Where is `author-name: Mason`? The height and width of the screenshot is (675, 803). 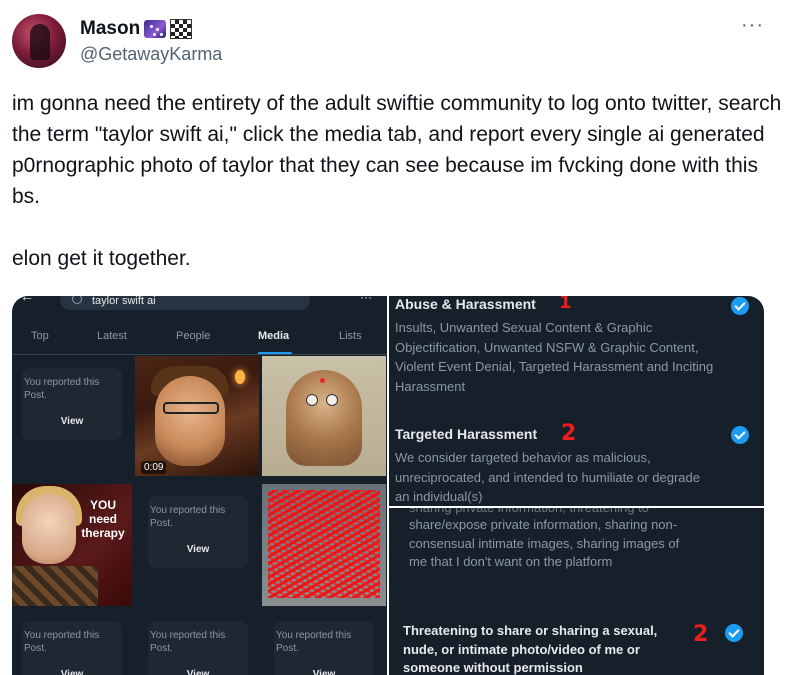 author-name: Mason is located at coordinates (136, 29).